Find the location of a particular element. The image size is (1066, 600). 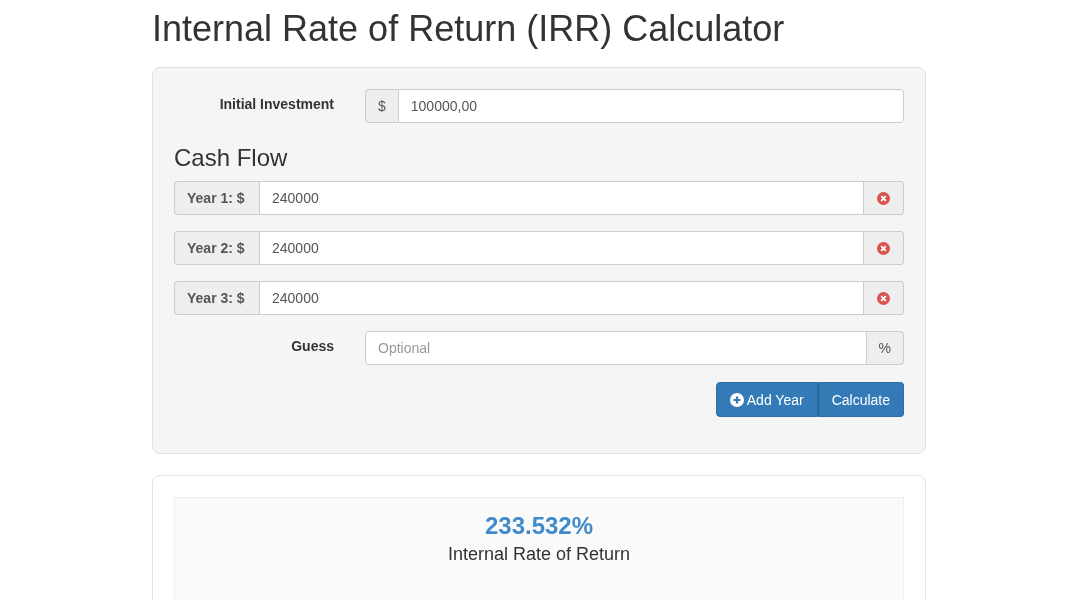

percent-addon: % is located at coordinates (885, 348).